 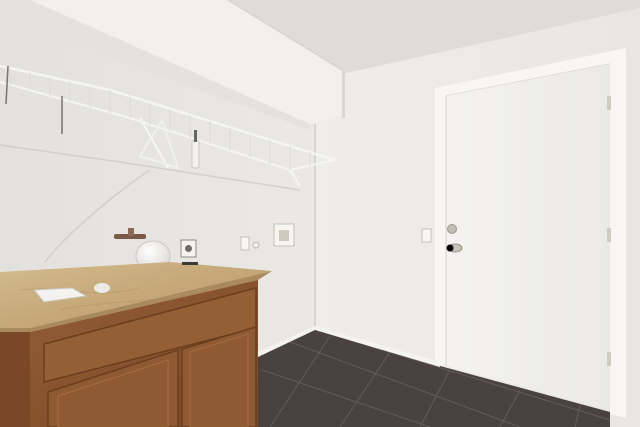 What do you see at coordinates (454, 248) in the screenshot?
I see `doorknob` at bounding box center [454, 248].